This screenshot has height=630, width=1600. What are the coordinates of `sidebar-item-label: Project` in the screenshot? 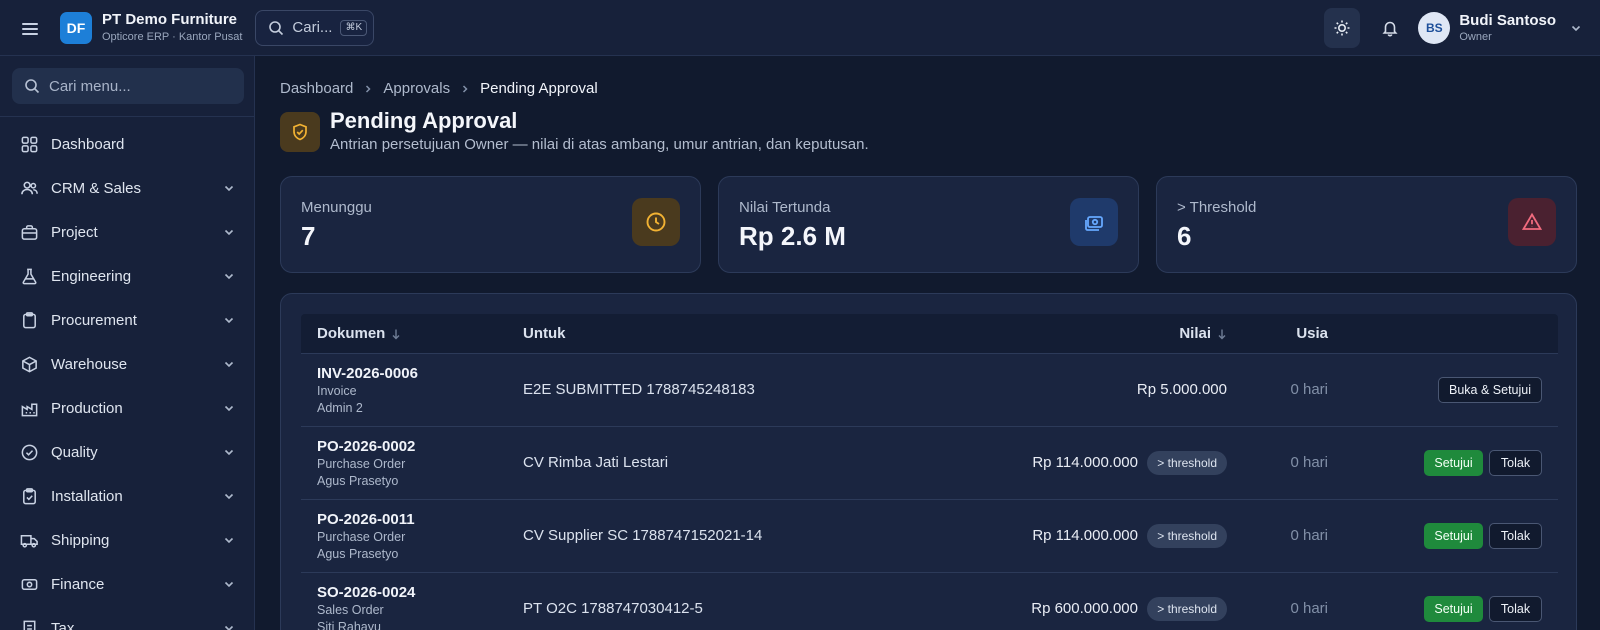 It's located at (74, 232).